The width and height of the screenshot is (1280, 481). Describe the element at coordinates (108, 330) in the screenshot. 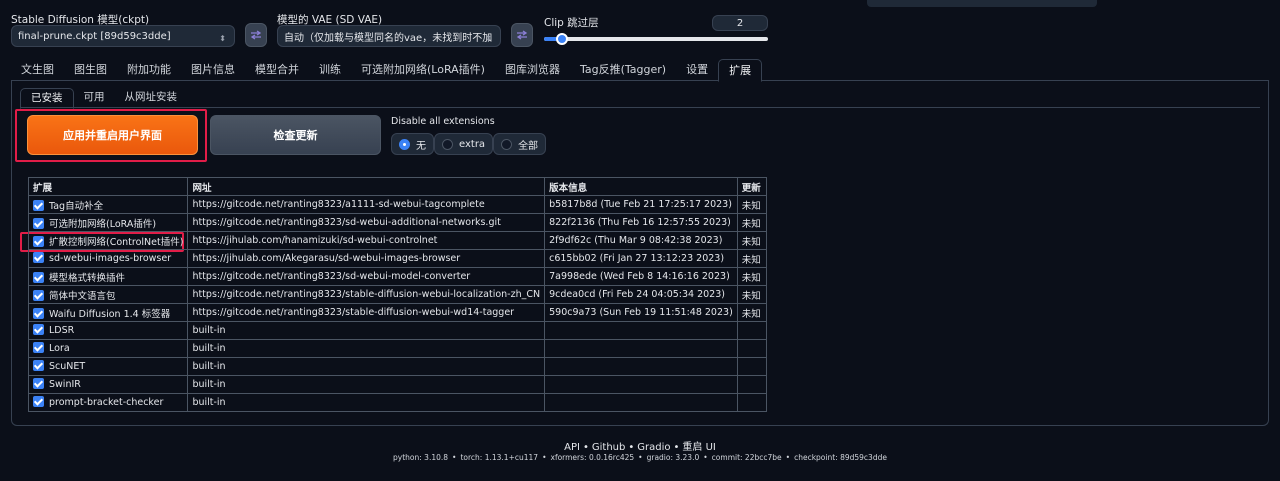

I see `extension-name-cell: LDSR` at that location.